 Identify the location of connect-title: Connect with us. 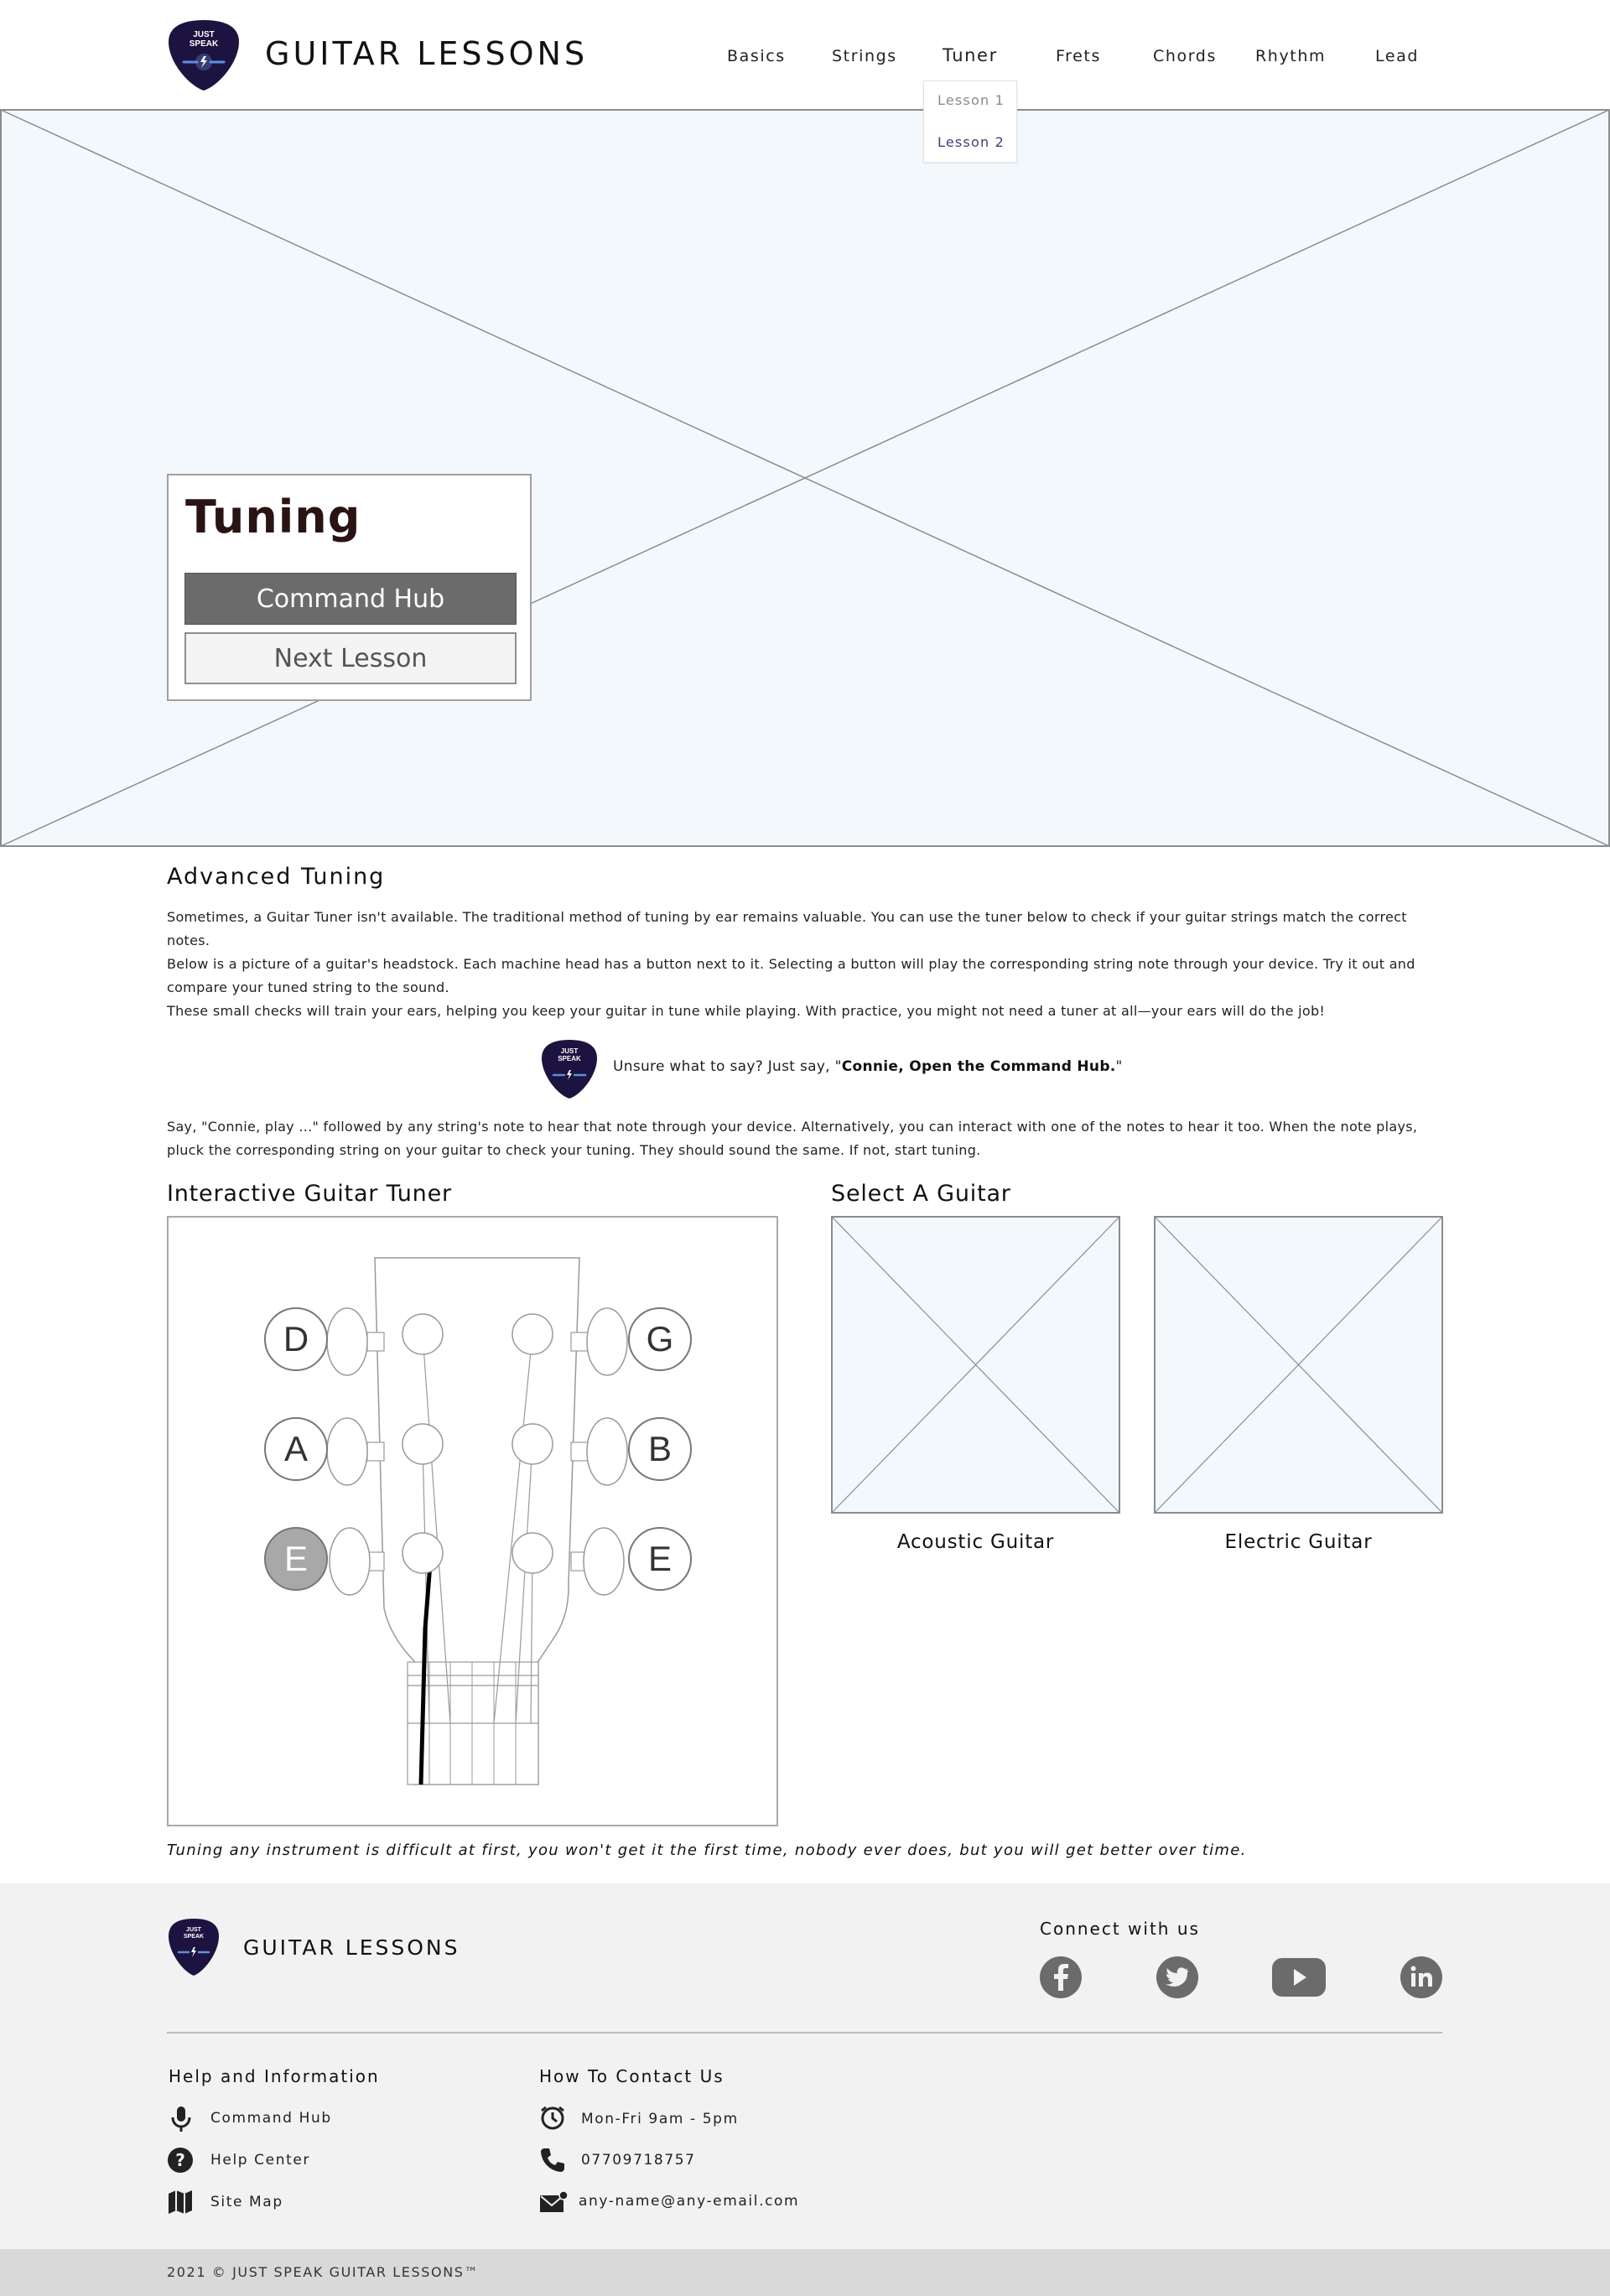
(1120, 1929).